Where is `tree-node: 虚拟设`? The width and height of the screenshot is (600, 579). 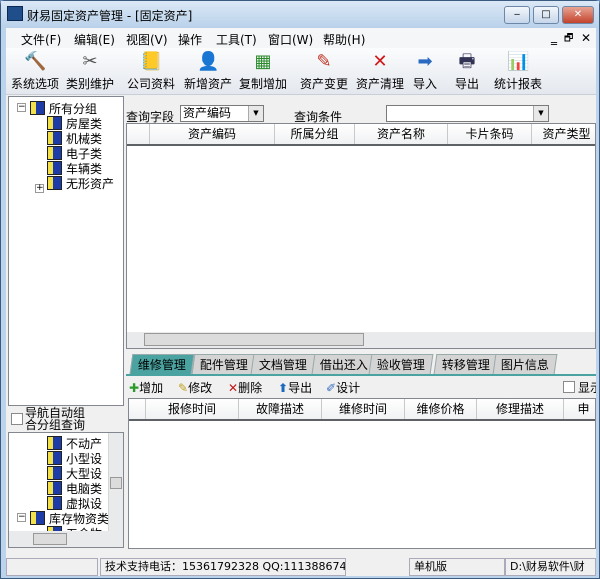 tree-node: 虚拟设 is located at coordinates (74, 503).